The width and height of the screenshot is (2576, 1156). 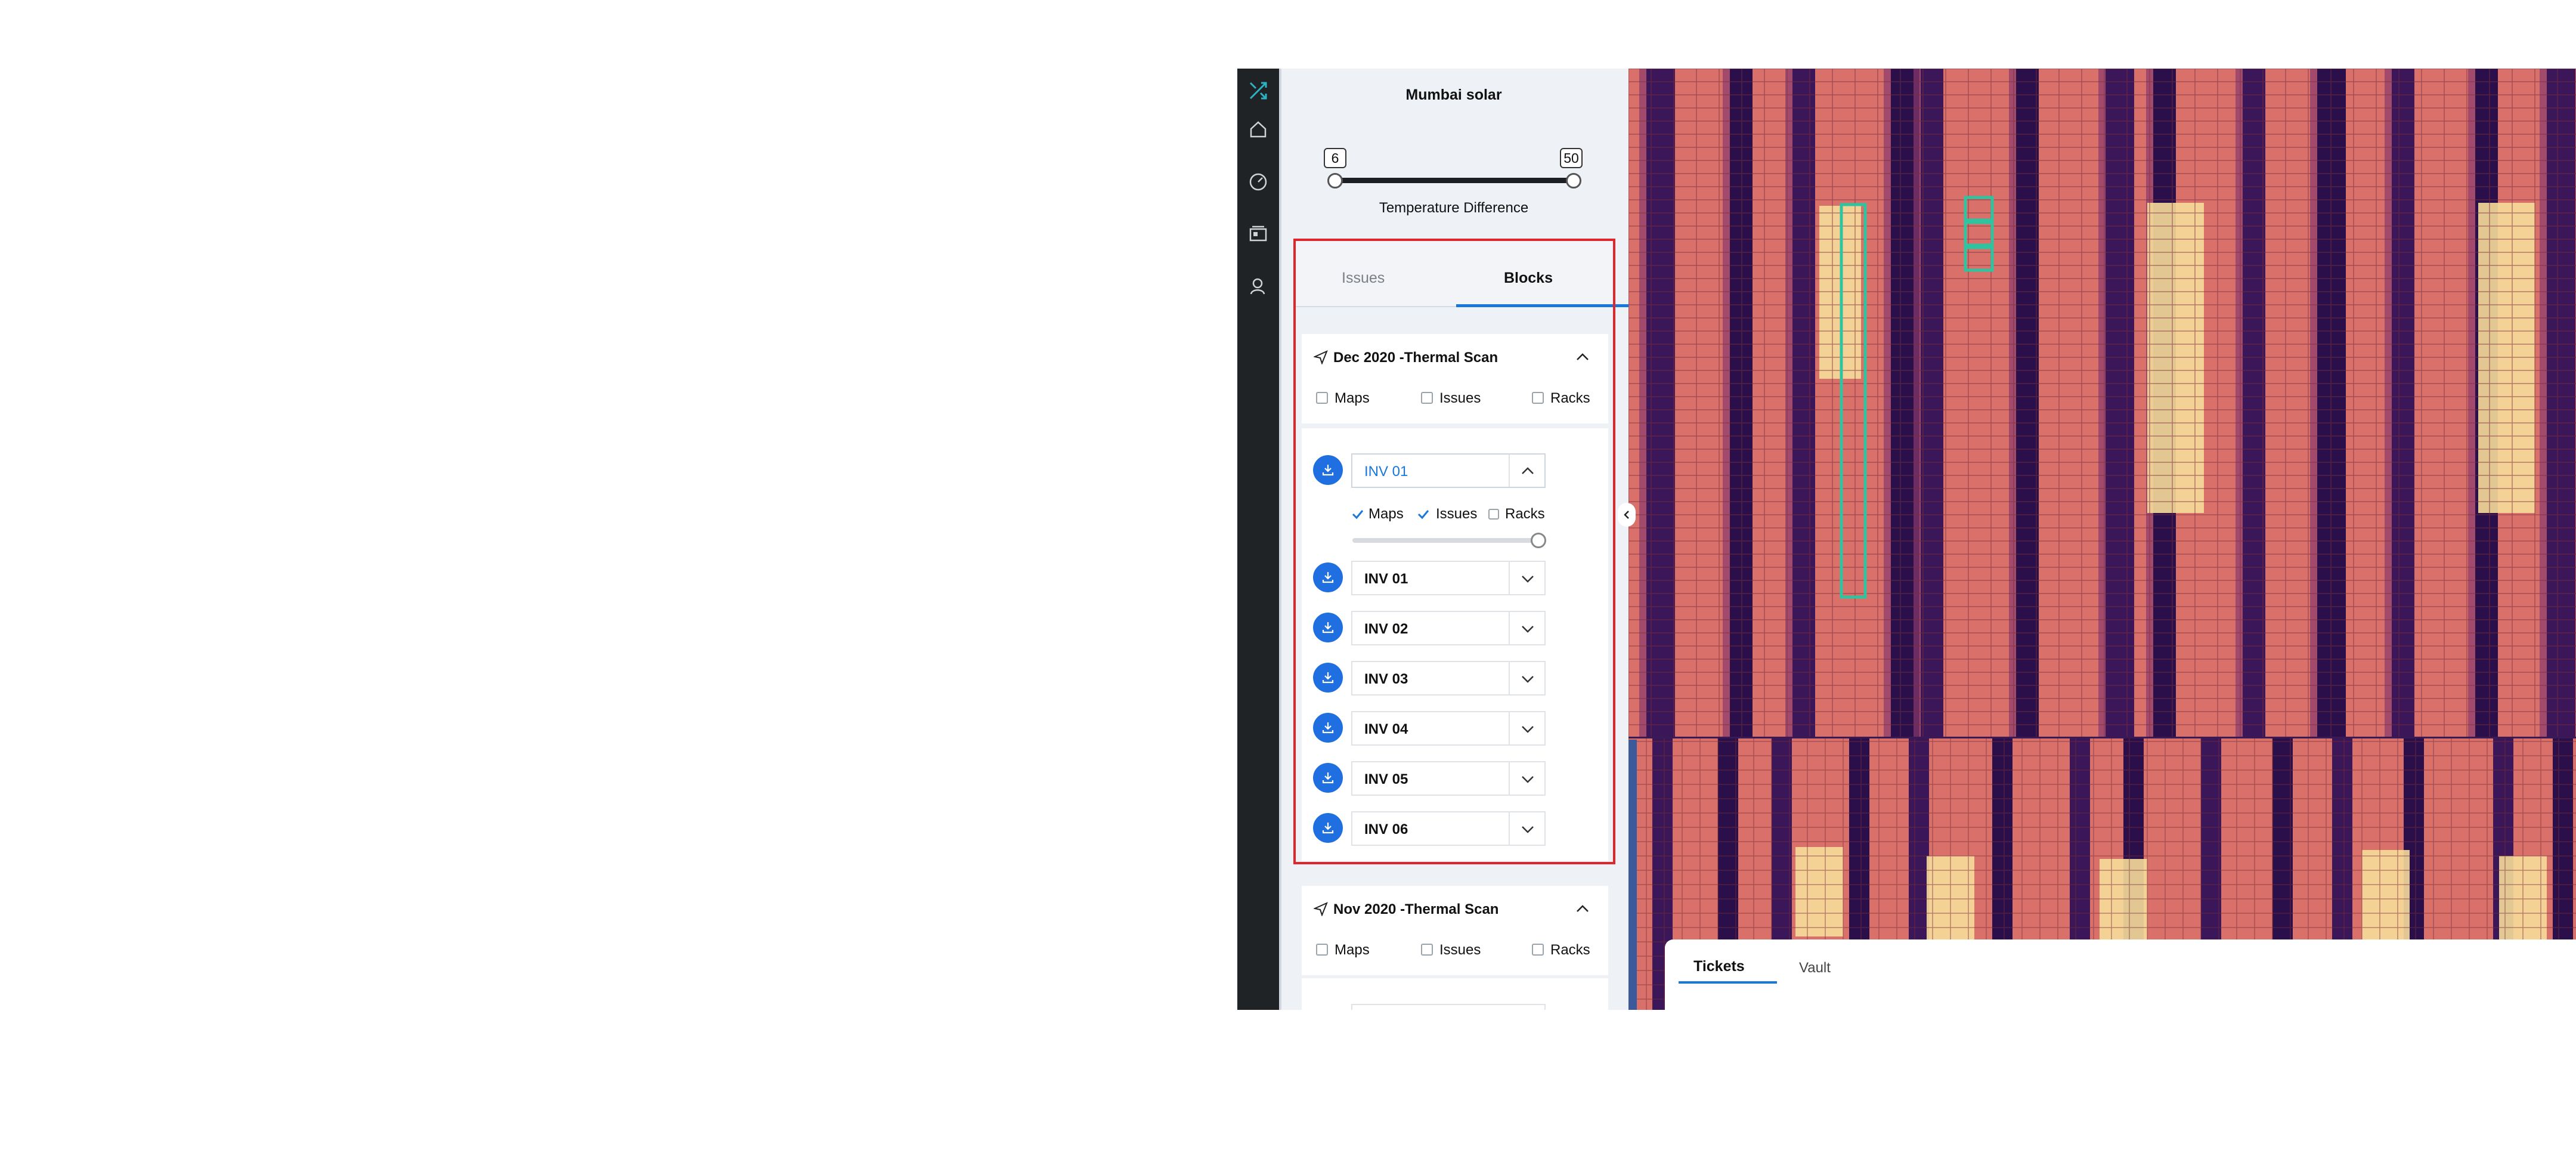 I want to click on active-tab-indicator, so click(x=1728, y=982).